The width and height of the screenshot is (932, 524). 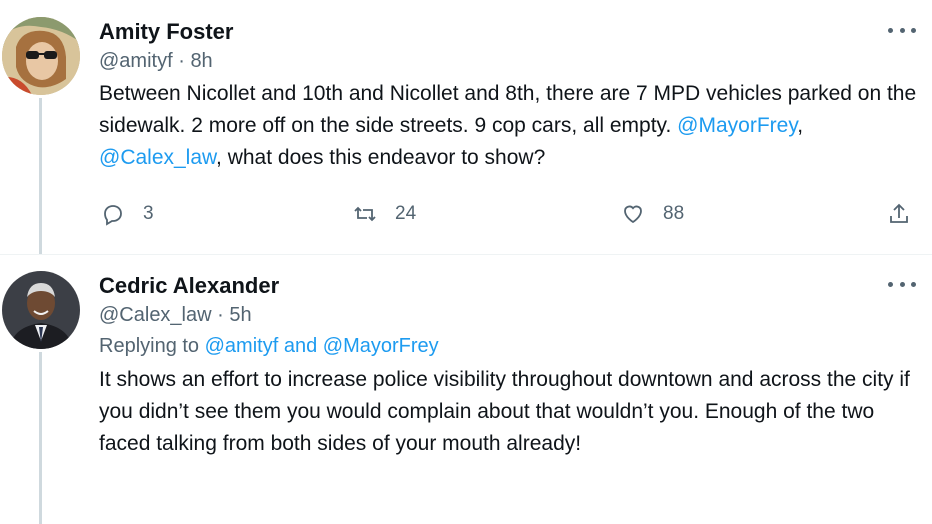 What do you see at coordinates (508, 218) in the screenshot?
I see `tweet-actions: 3 24 88` at bounding box center [508, 218].